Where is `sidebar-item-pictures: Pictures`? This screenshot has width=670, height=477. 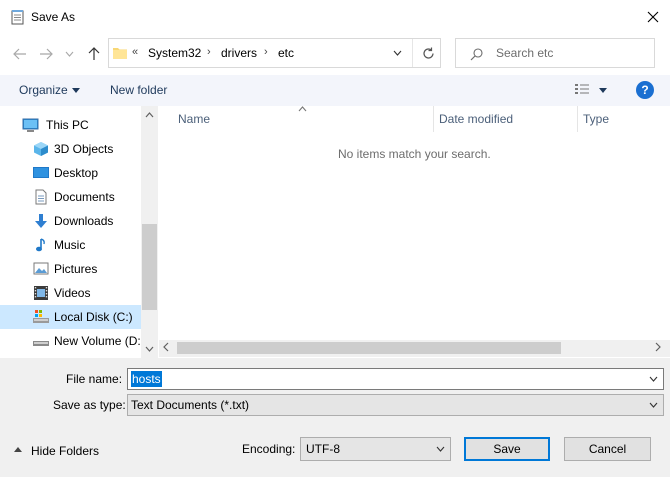 sidebar-item-pictures: Pictures is located at coordinates (70, 269).